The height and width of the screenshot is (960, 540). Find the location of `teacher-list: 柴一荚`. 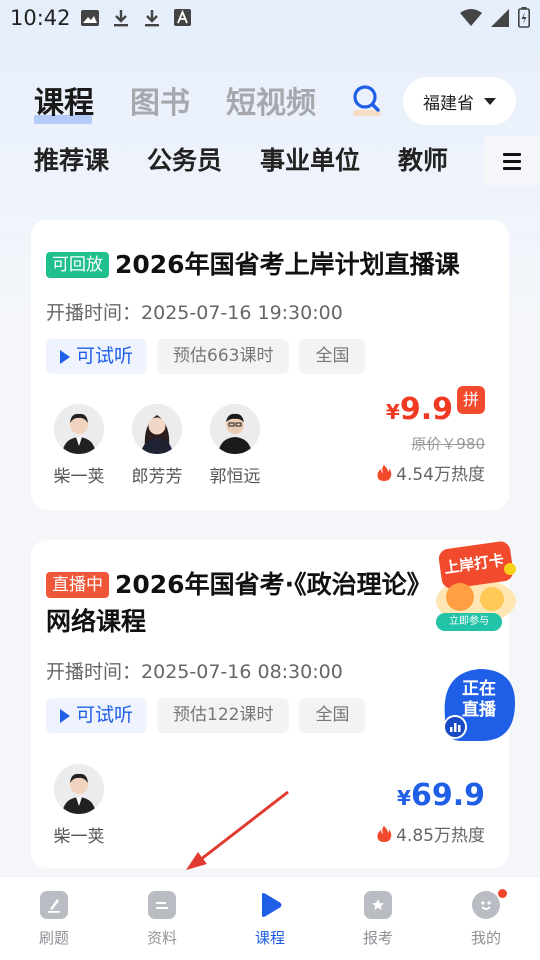

teacher-list: 柴一荚 is located at coordinates (79, 805).